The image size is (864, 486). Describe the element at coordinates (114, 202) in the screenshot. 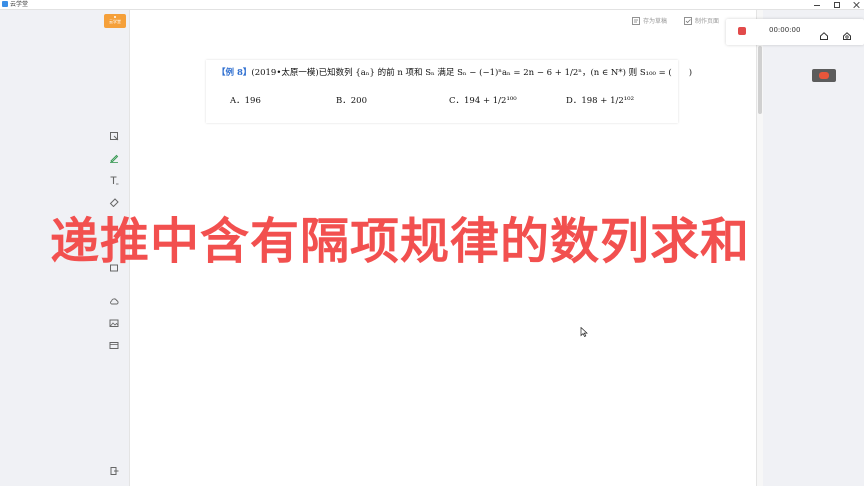

I see `eraser-tool-icon` at that location.